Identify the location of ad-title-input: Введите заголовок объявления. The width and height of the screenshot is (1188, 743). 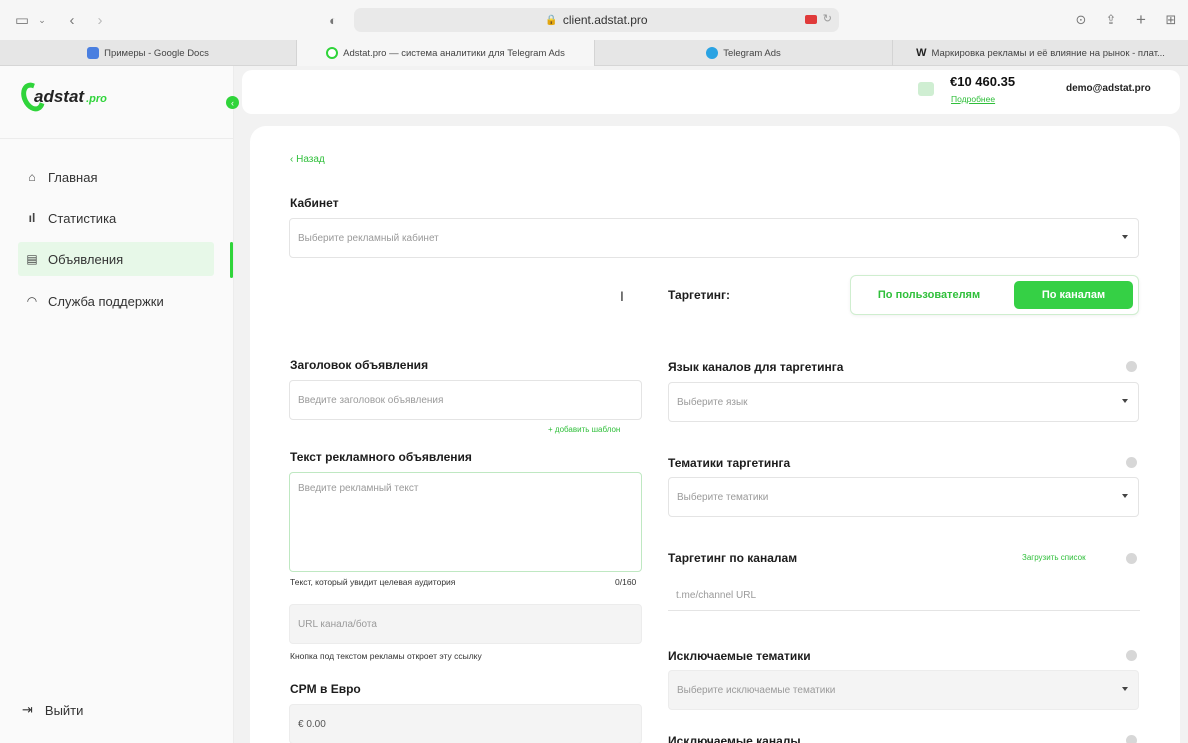
(465, 400).